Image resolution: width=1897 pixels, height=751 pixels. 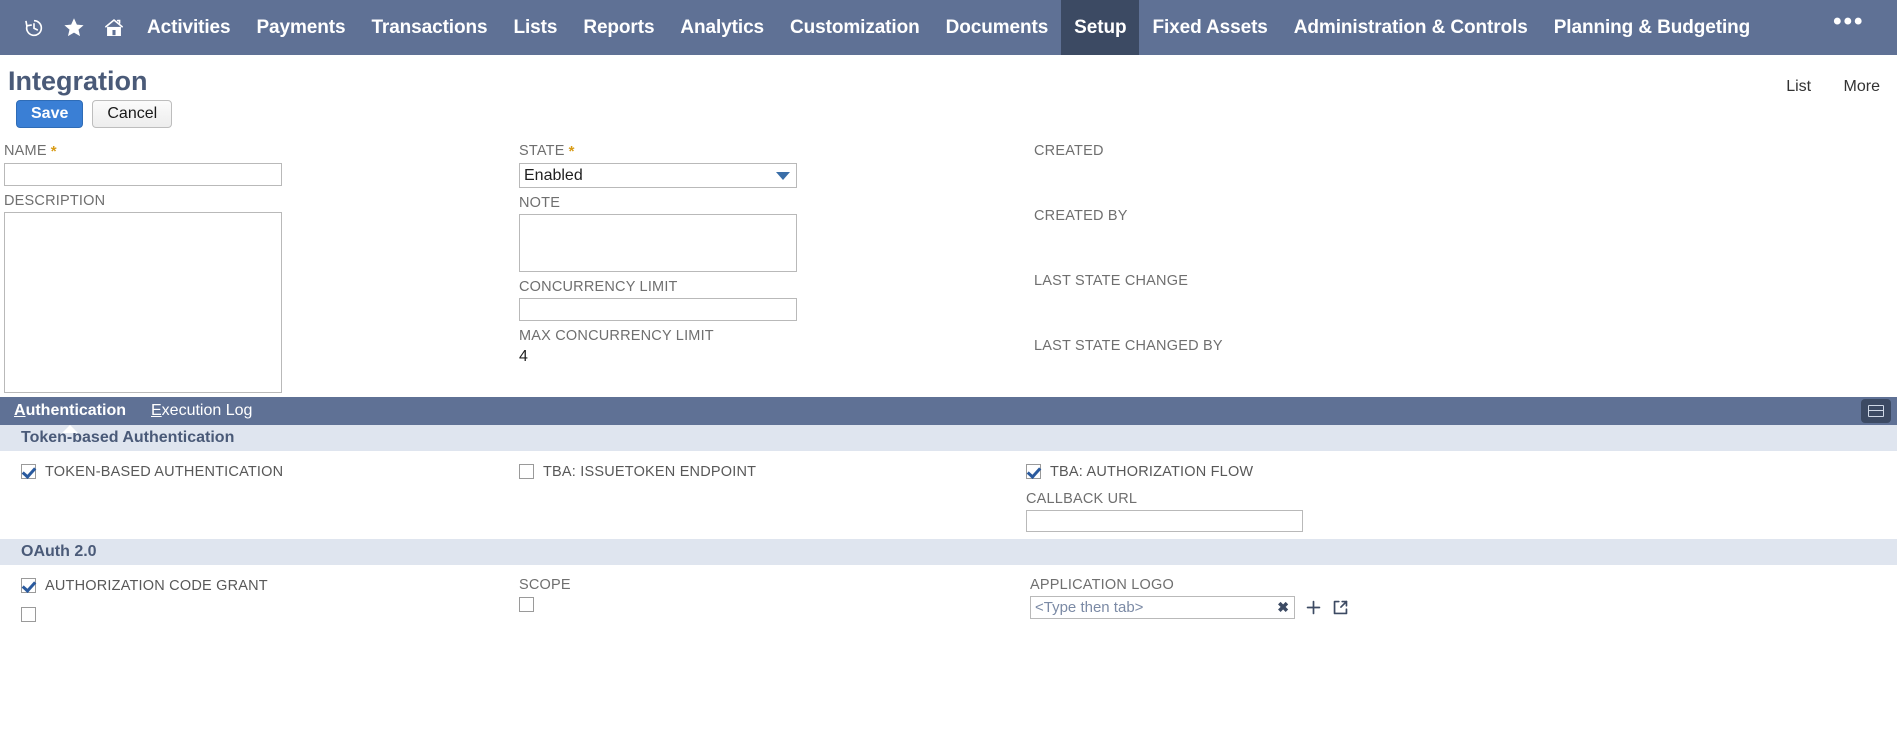 What do you see at coordinates (188, 27) in the screenshot?
I see `nav-item-activities: Activities` at bounding box center [188, 27].